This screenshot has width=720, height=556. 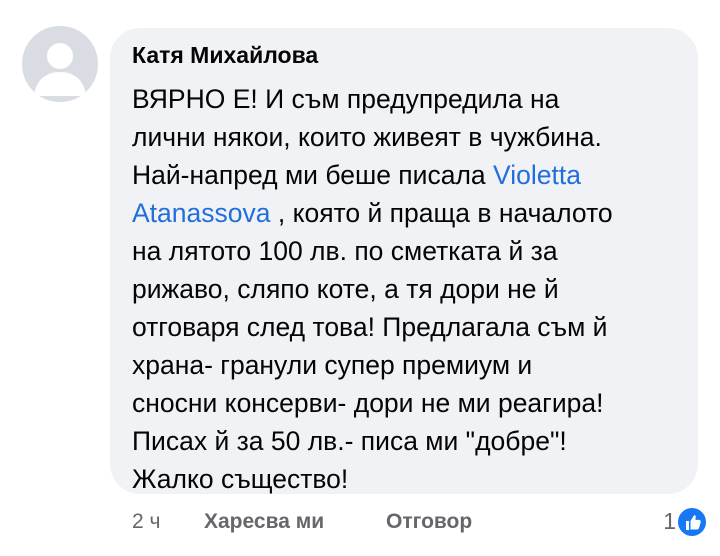 I want to click on default-user-avatar-icon, so click(x=60, y=64).